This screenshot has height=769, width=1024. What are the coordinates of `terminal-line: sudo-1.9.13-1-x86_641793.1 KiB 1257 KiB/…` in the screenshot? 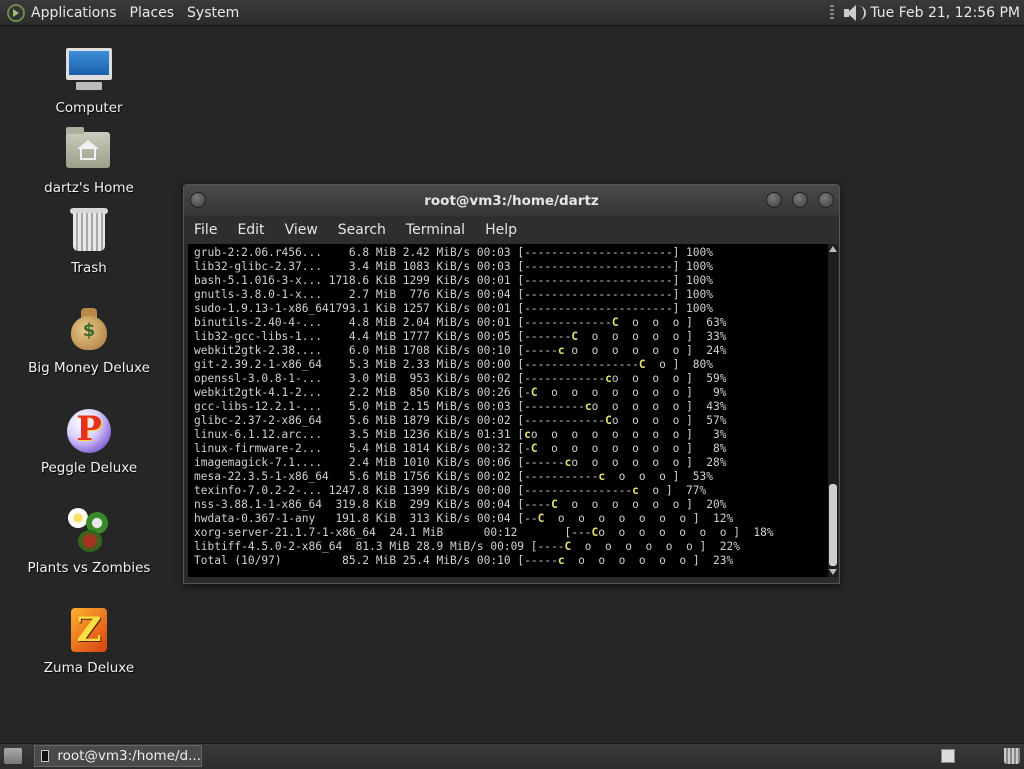 It's located at (453, 308).